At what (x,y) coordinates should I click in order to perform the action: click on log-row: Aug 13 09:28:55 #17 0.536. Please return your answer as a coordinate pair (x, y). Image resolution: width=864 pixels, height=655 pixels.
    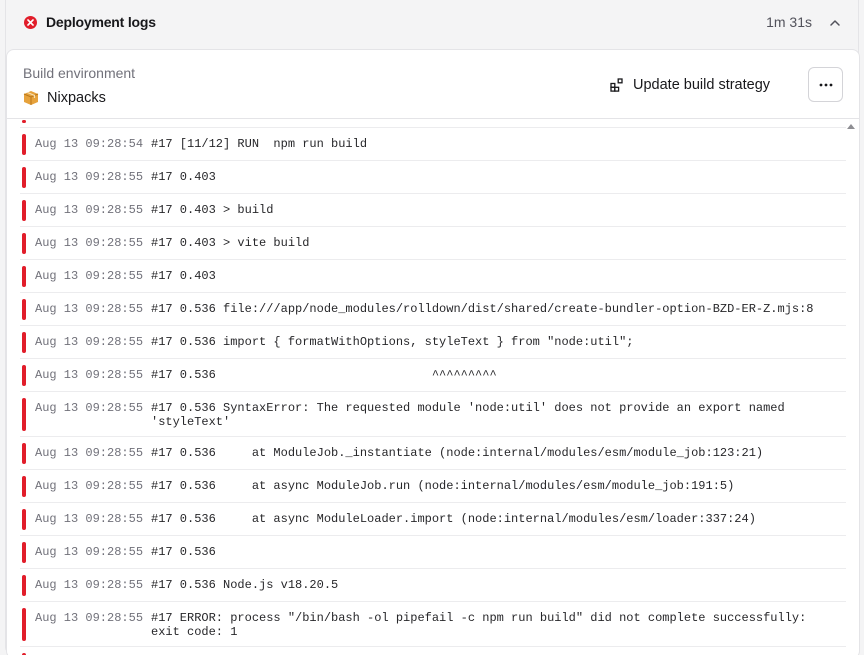
    Looking at the image, I should click on (433, 552).